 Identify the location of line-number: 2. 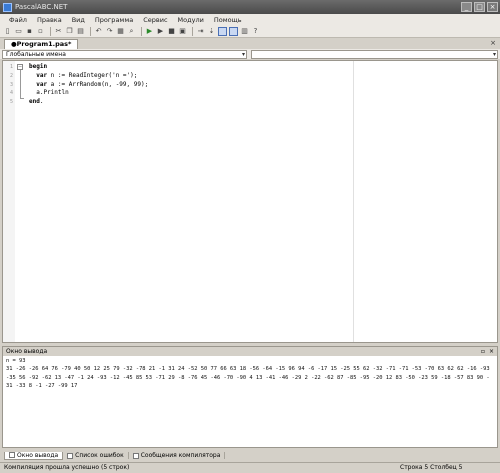
(11, 75).